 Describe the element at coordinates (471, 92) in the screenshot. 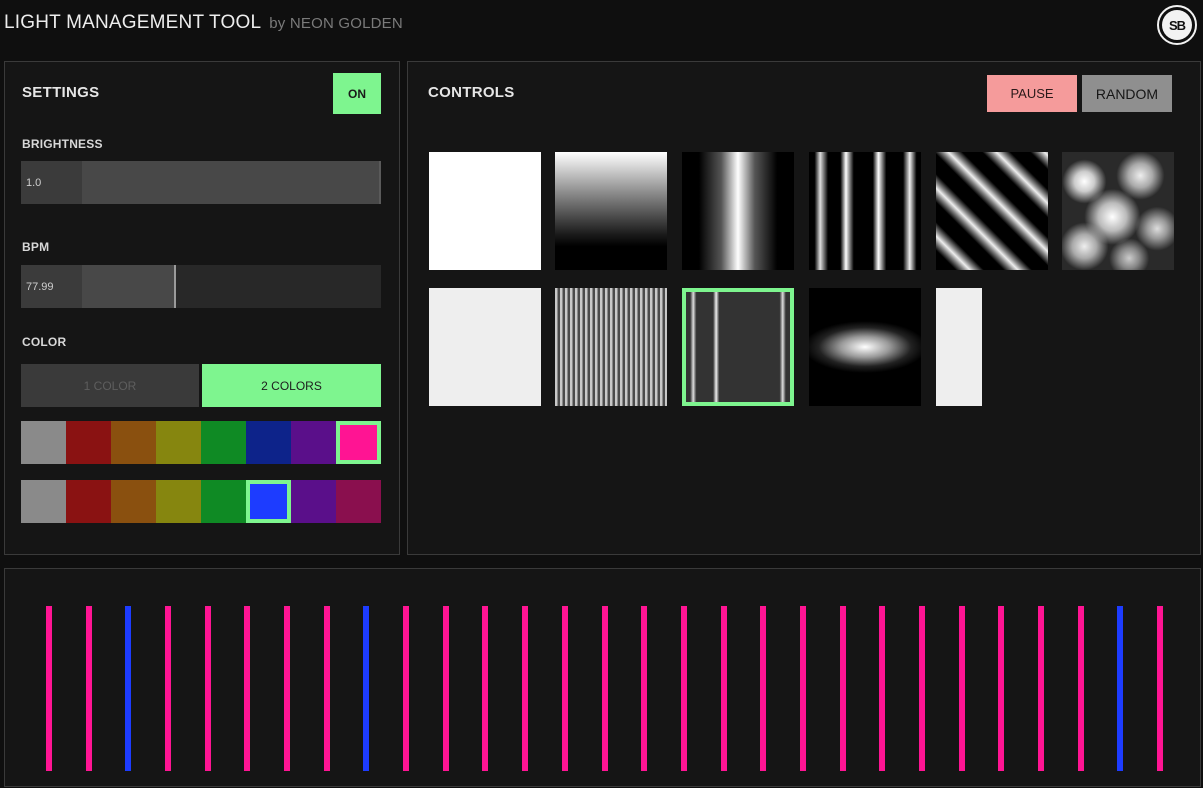

I see `controls-title: CONTROLS` at that location.